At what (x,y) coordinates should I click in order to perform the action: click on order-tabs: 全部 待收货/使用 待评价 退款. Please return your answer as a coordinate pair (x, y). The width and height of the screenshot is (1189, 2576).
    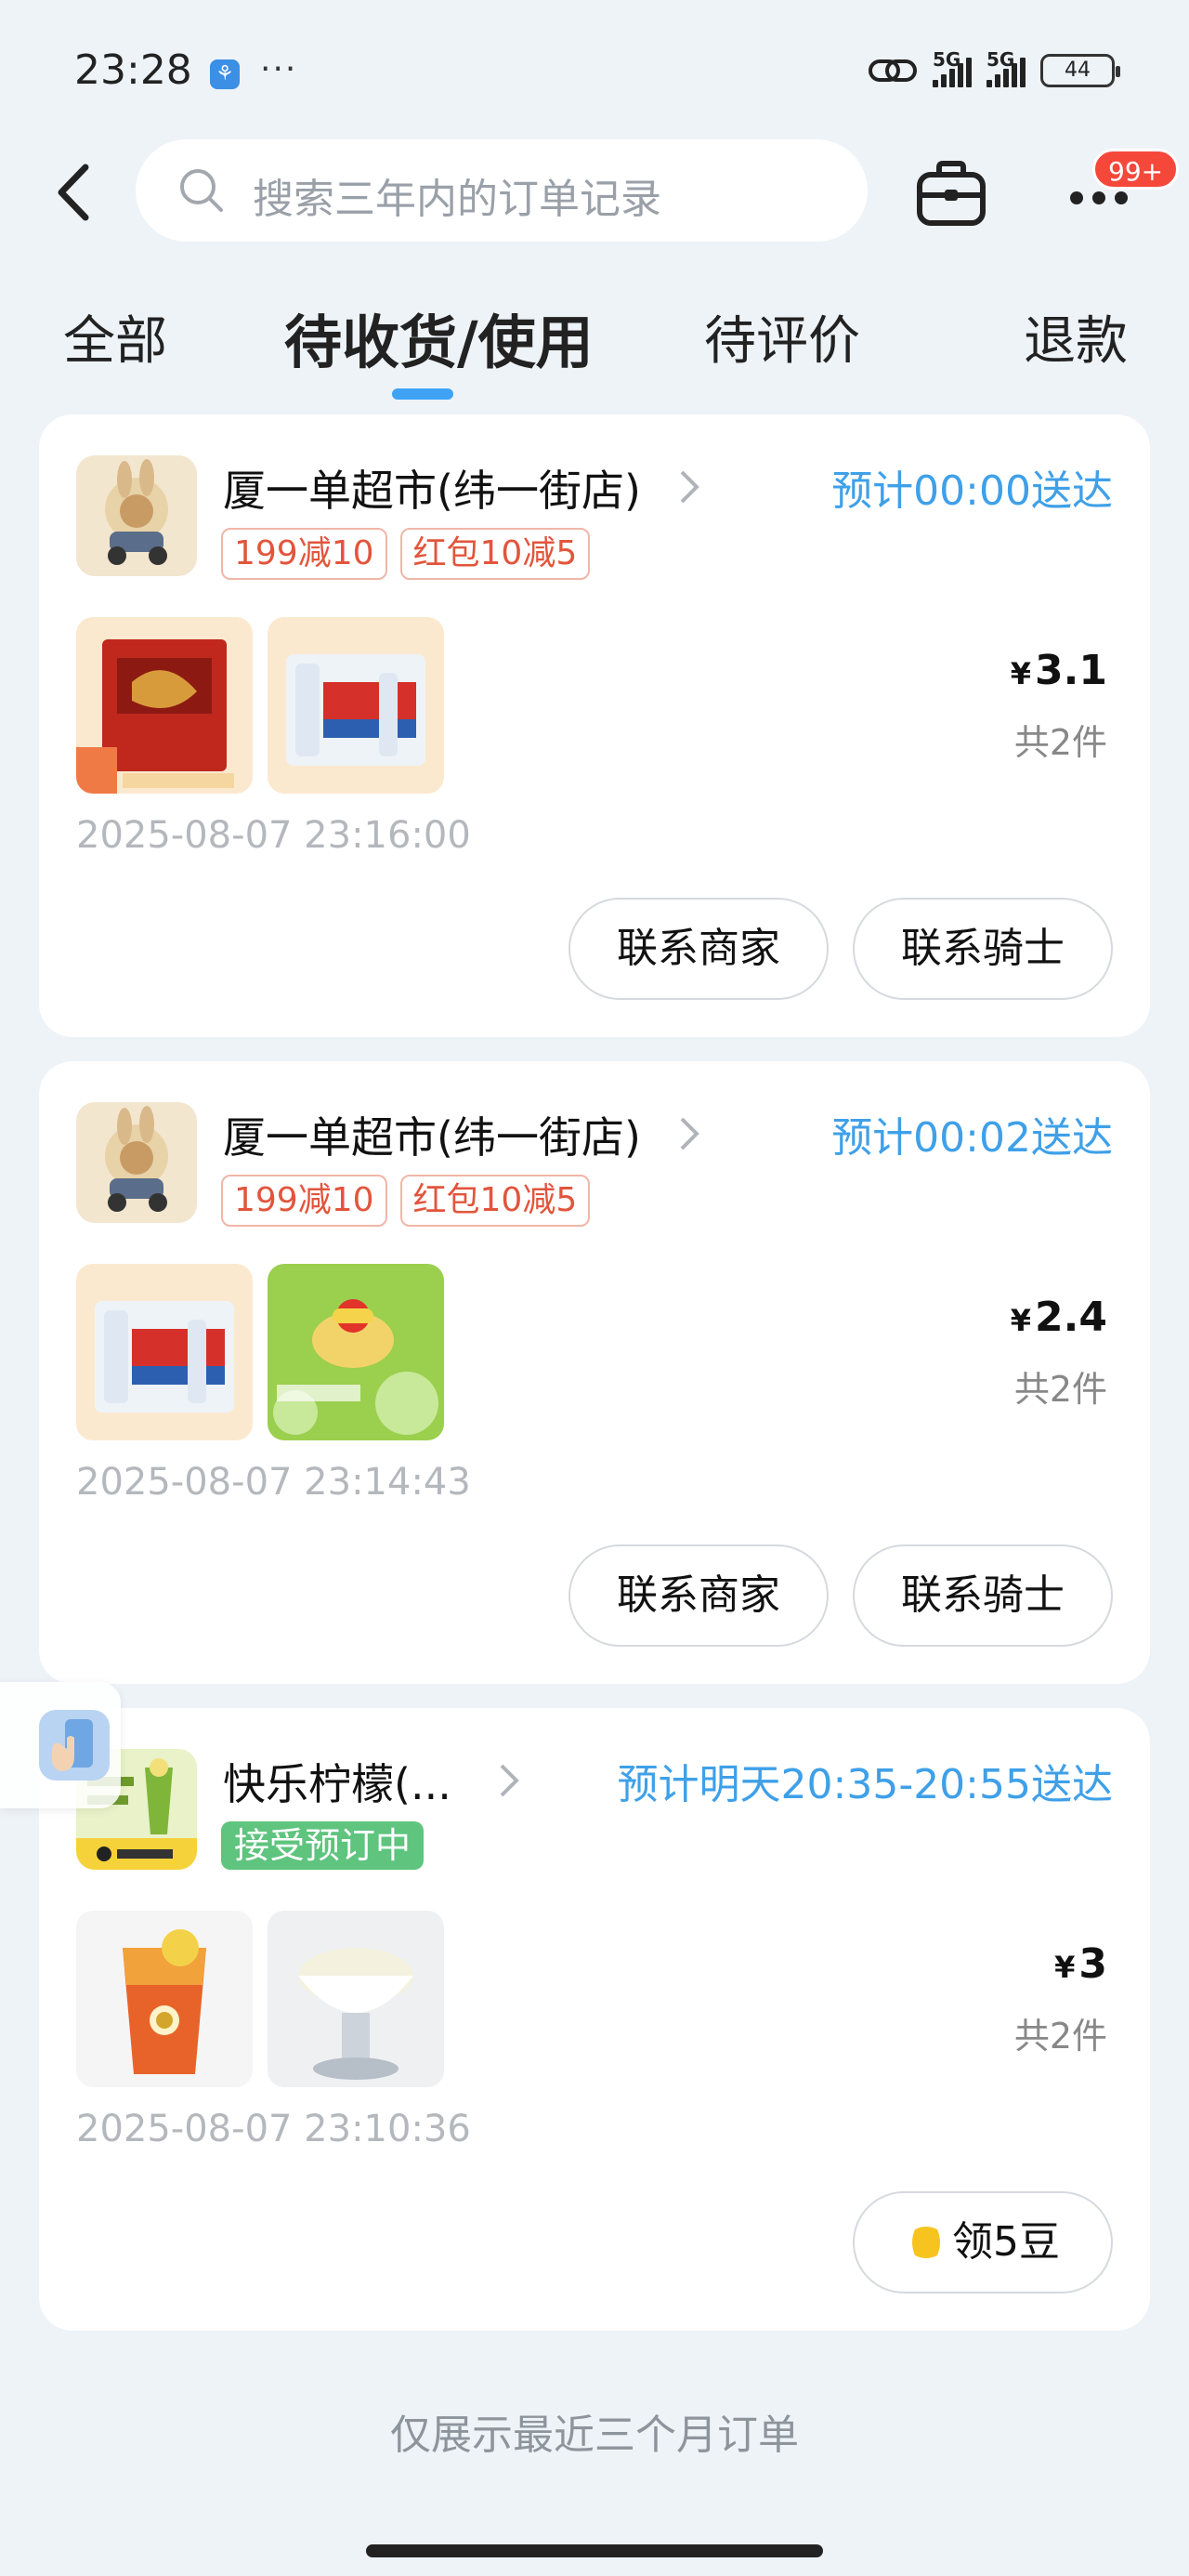
    Looking at the image, I should click on (594, 348).